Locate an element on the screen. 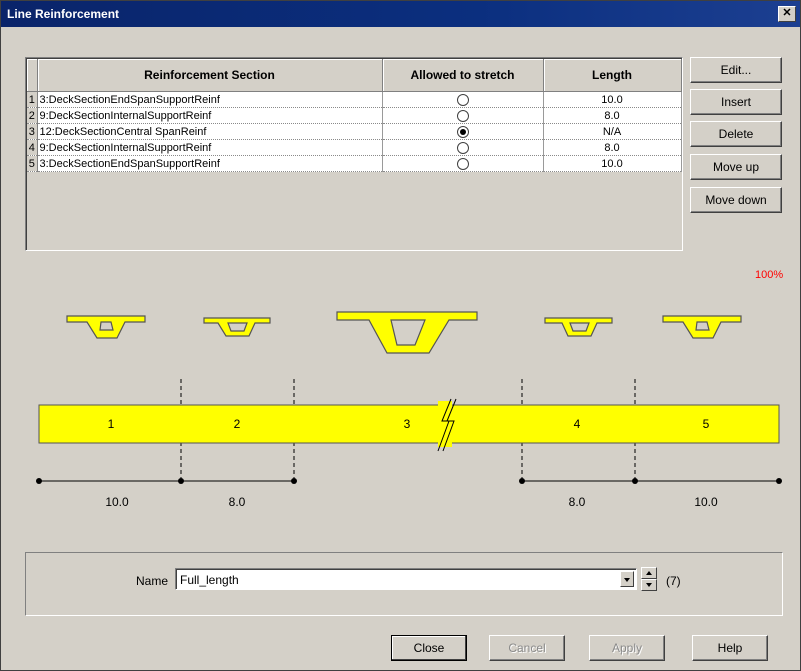 This screenshot has width=801, height=671. name-spinner is located at coordinates (649, 579).